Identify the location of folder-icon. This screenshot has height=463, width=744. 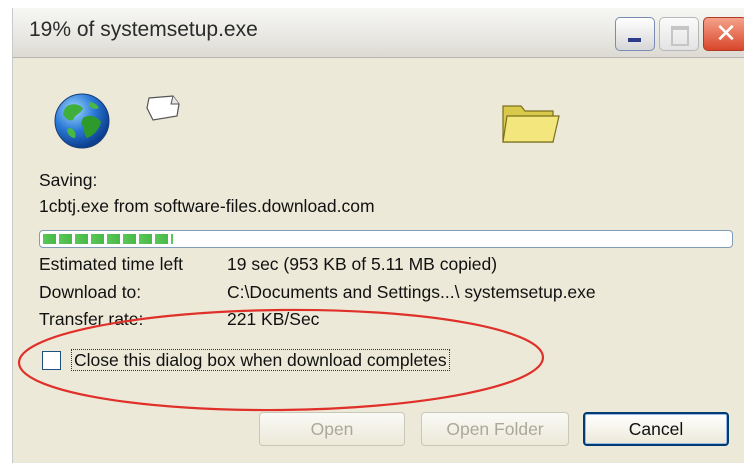
(531, 124).